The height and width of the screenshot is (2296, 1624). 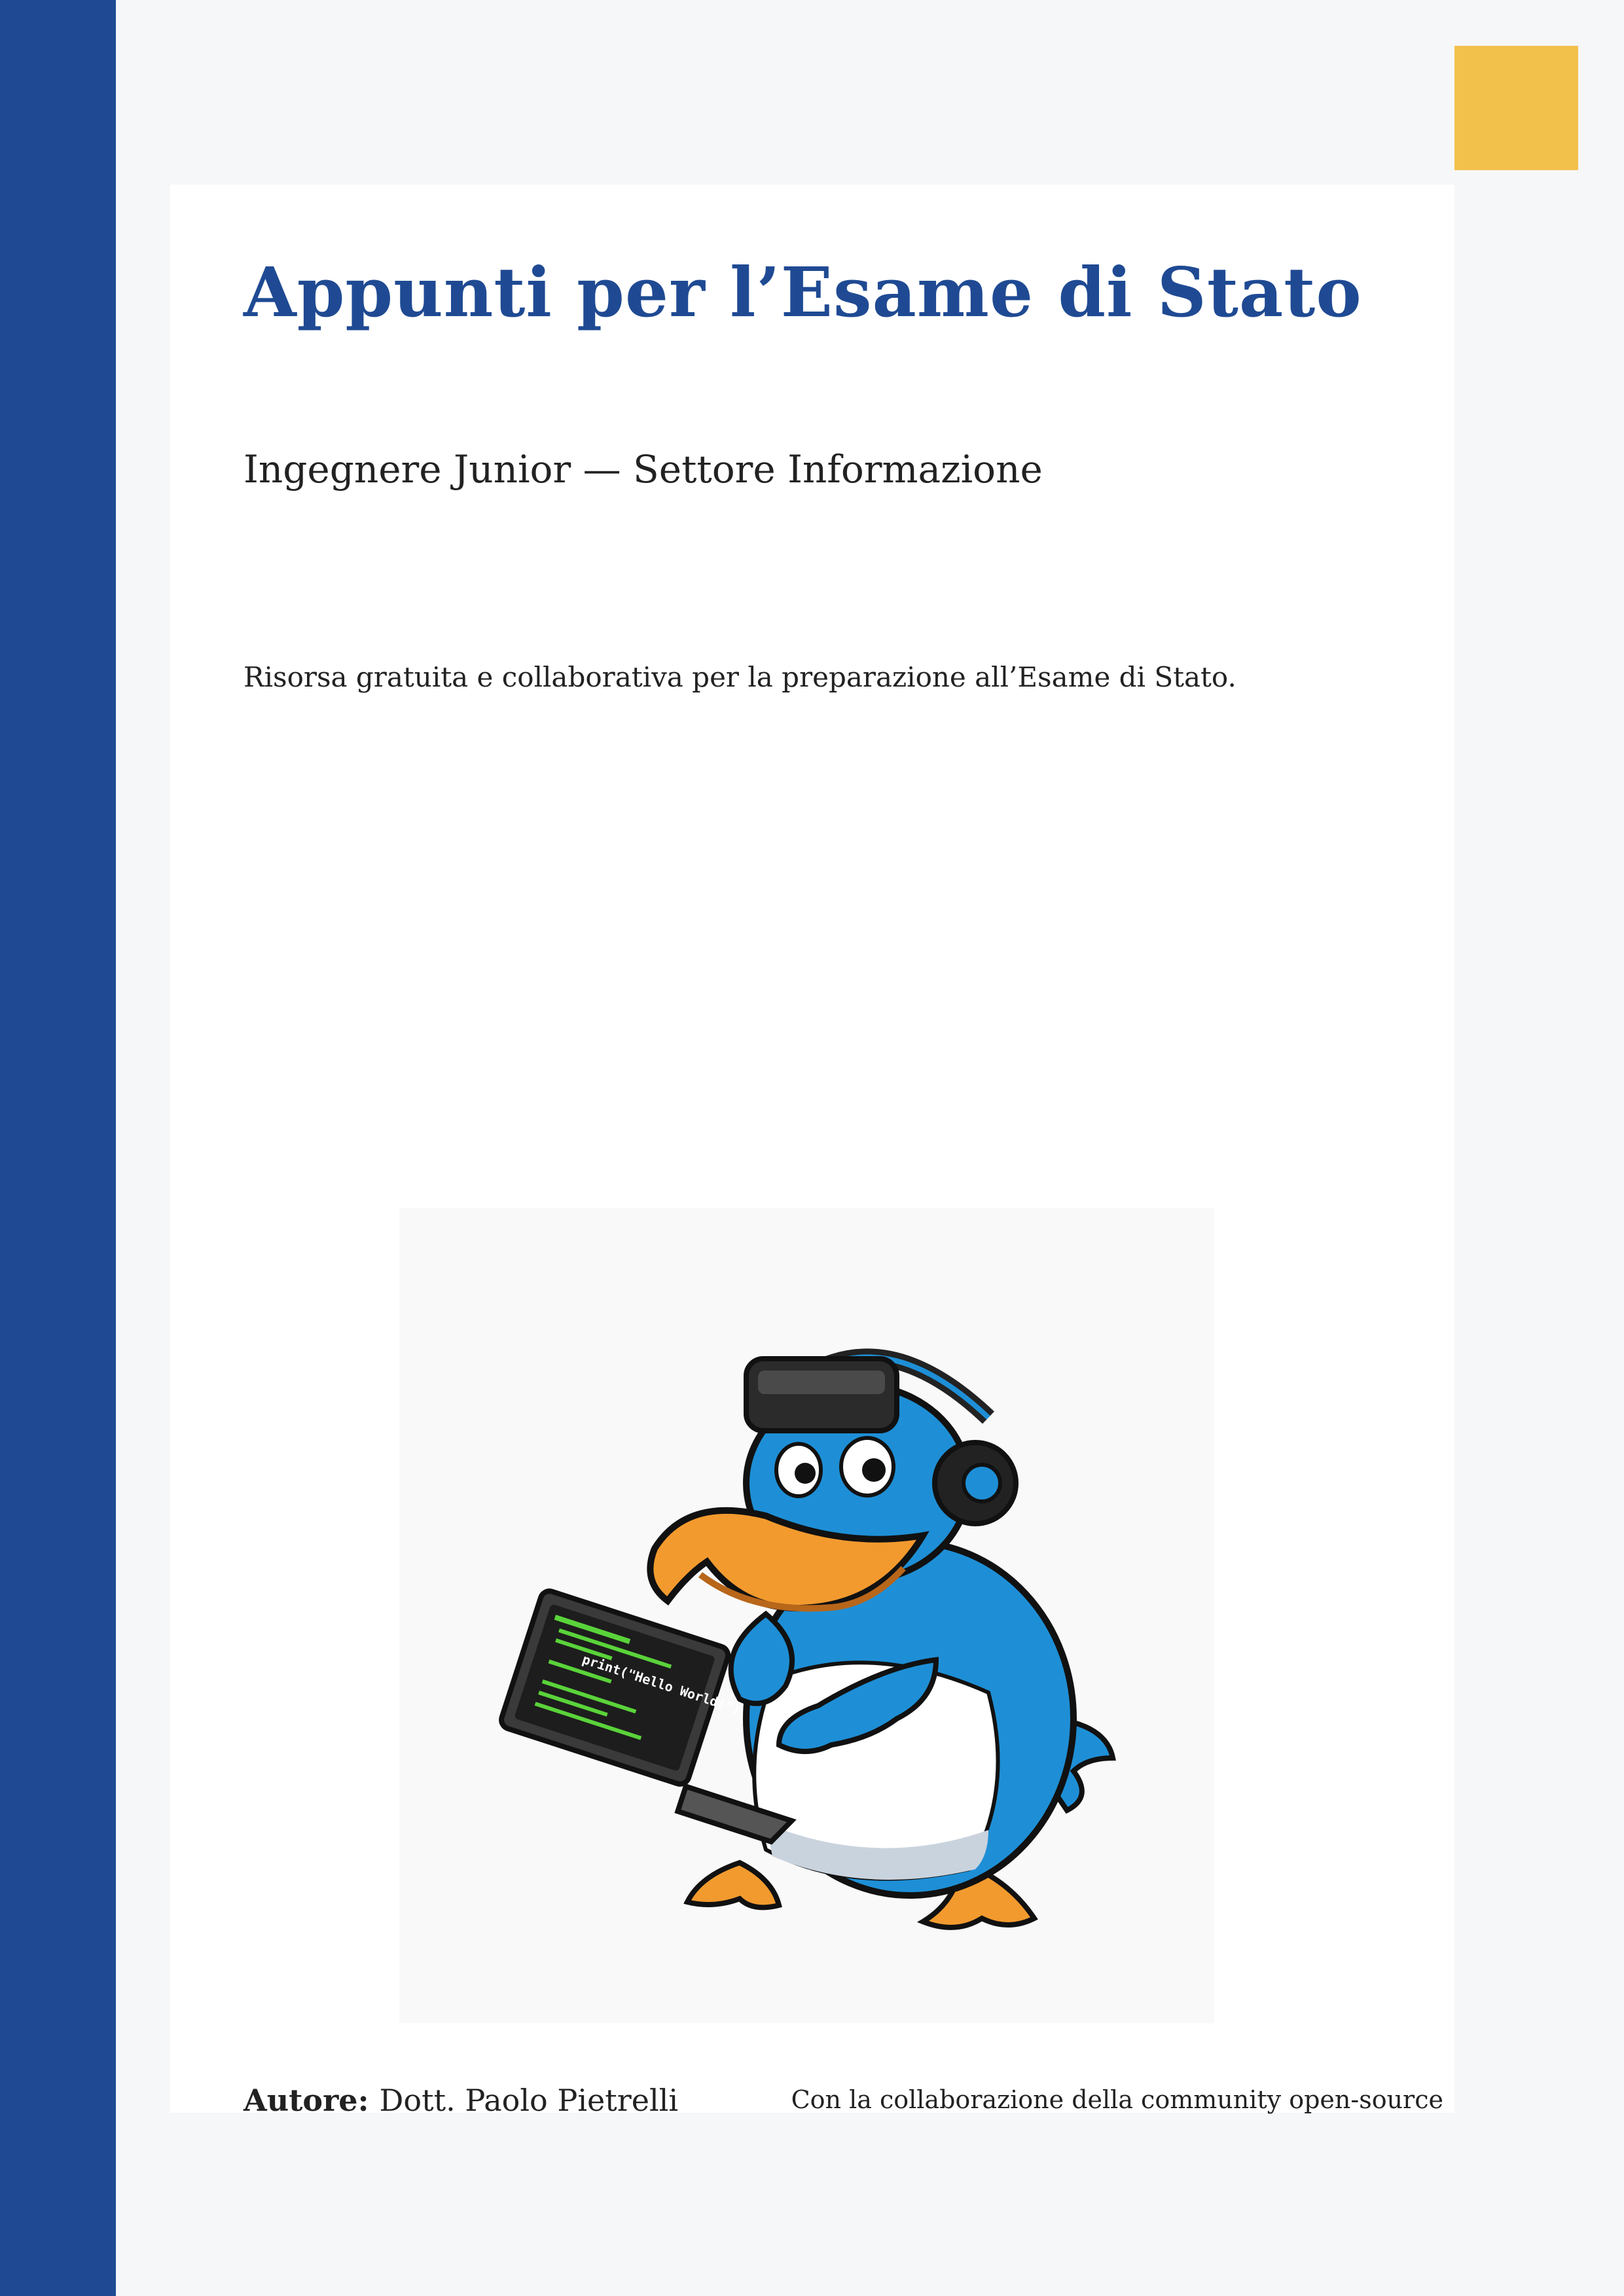 I want to click on cover-title: Appunti per l’Esame di Stato, so click(x=803, y=292).